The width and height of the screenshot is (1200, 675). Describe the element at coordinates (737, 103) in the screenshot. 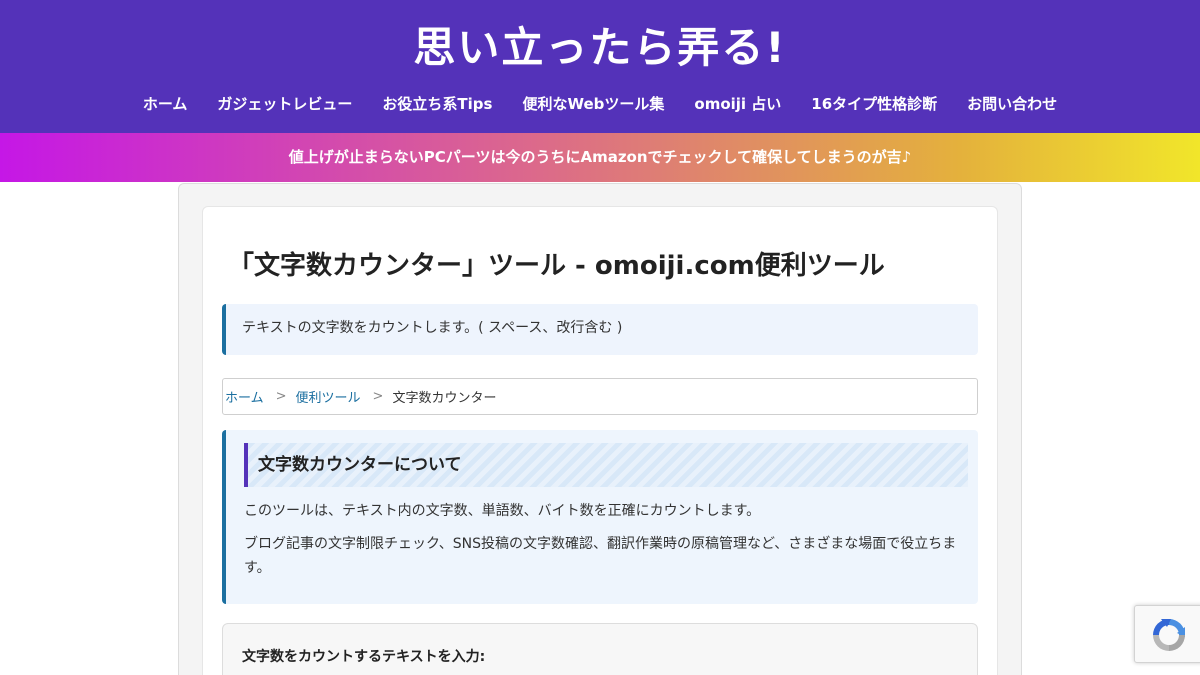

I see `nav-item-fortune: omoiji 占い` at that location.